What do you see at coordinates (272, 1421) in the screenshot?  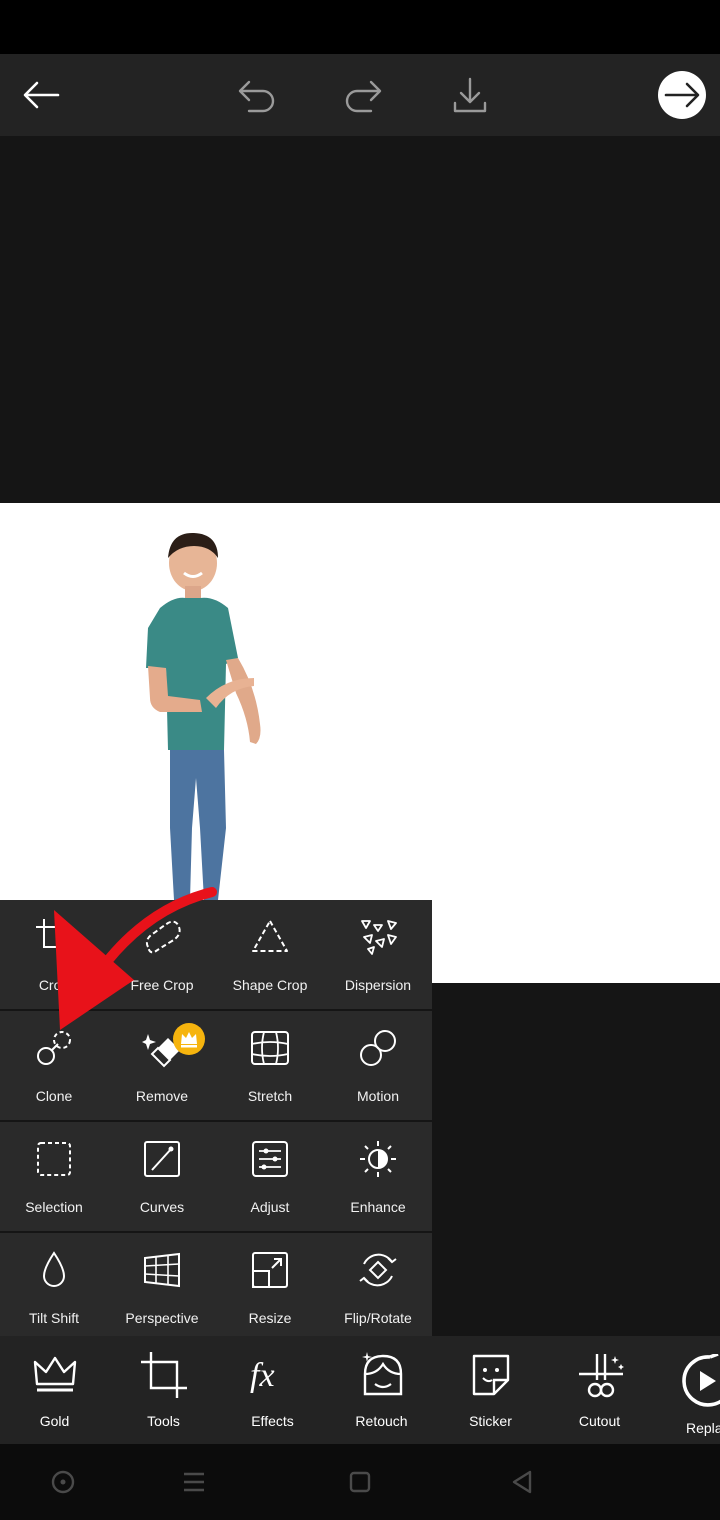 I see `tab-label: Effects` at bounding box center [272, 1421].